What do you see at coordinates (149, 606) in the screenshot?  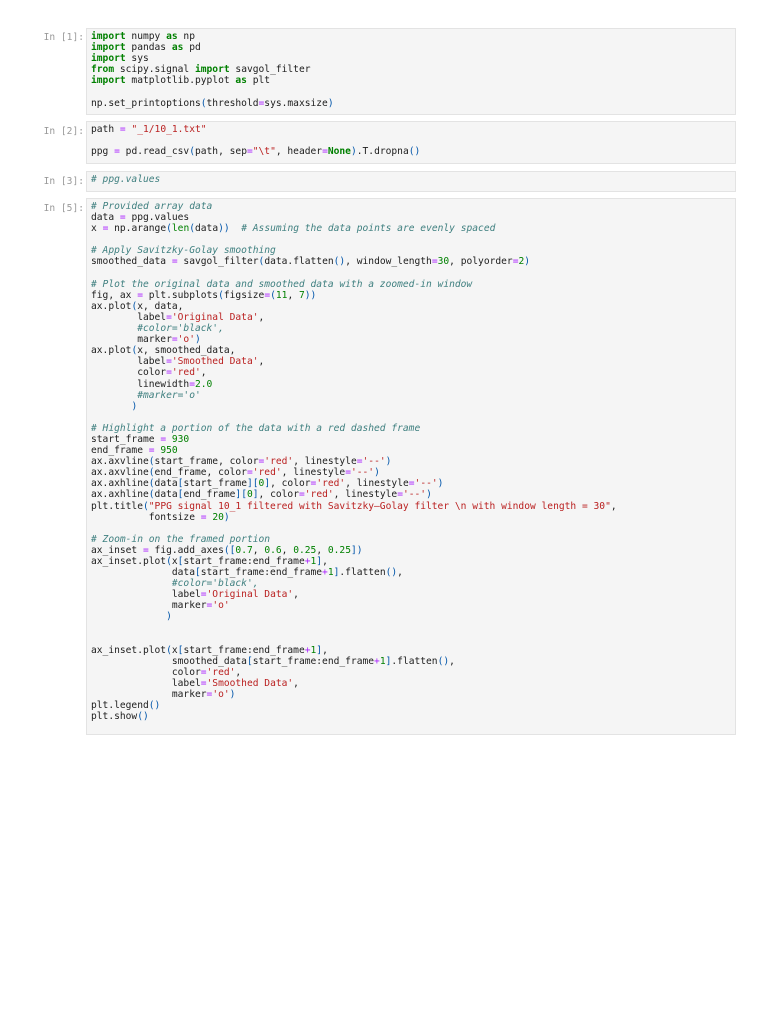 I see `code-token: marker` at bounding box center [149, 606].